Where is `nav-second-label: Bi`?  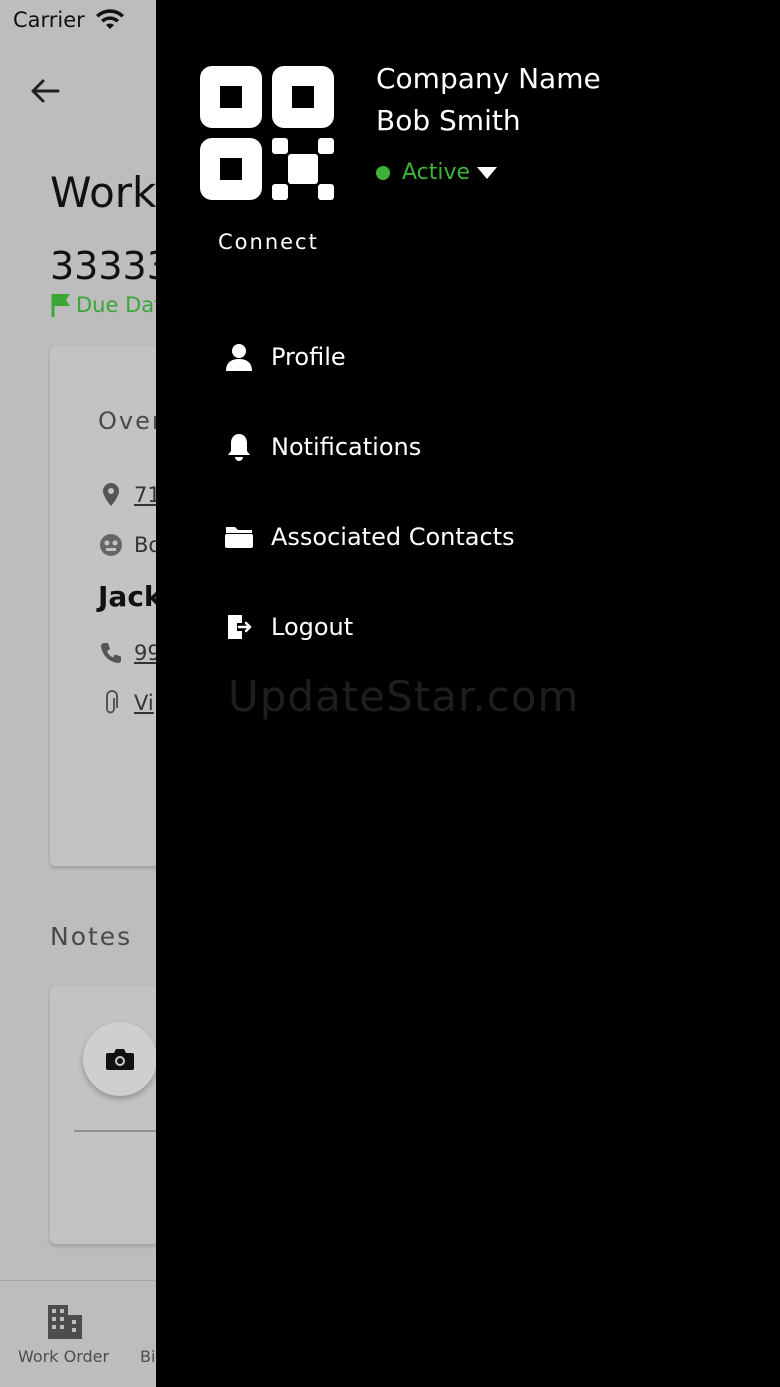 nav-second-label: Bi is located at coordinates (148, 1356).